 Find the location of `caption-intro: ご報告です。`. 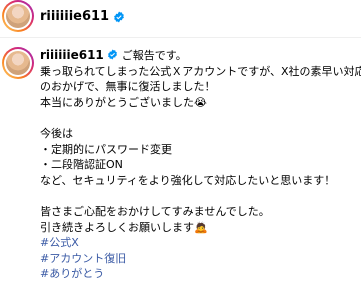

caption-intro: ご報告です。 is located at coordinates (154, 55).